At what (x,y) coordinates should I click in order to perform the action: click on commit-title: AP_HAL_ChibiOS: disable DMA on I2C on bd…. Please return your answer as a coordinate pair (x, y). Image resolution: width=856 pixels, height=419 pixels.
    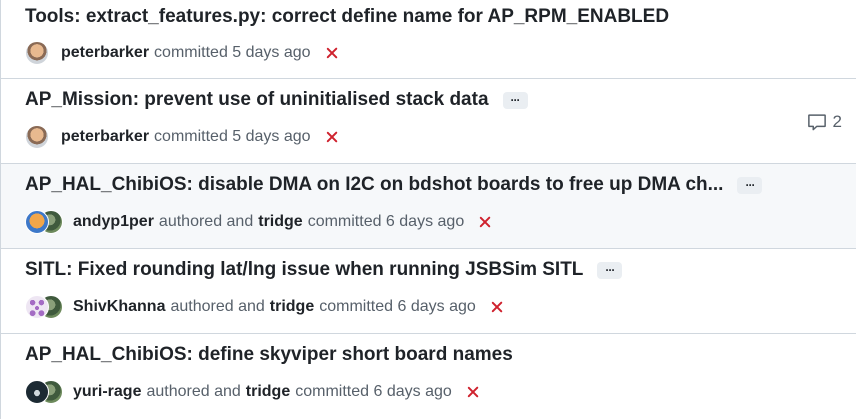
    Looking at the image, I should click on (410, 185).